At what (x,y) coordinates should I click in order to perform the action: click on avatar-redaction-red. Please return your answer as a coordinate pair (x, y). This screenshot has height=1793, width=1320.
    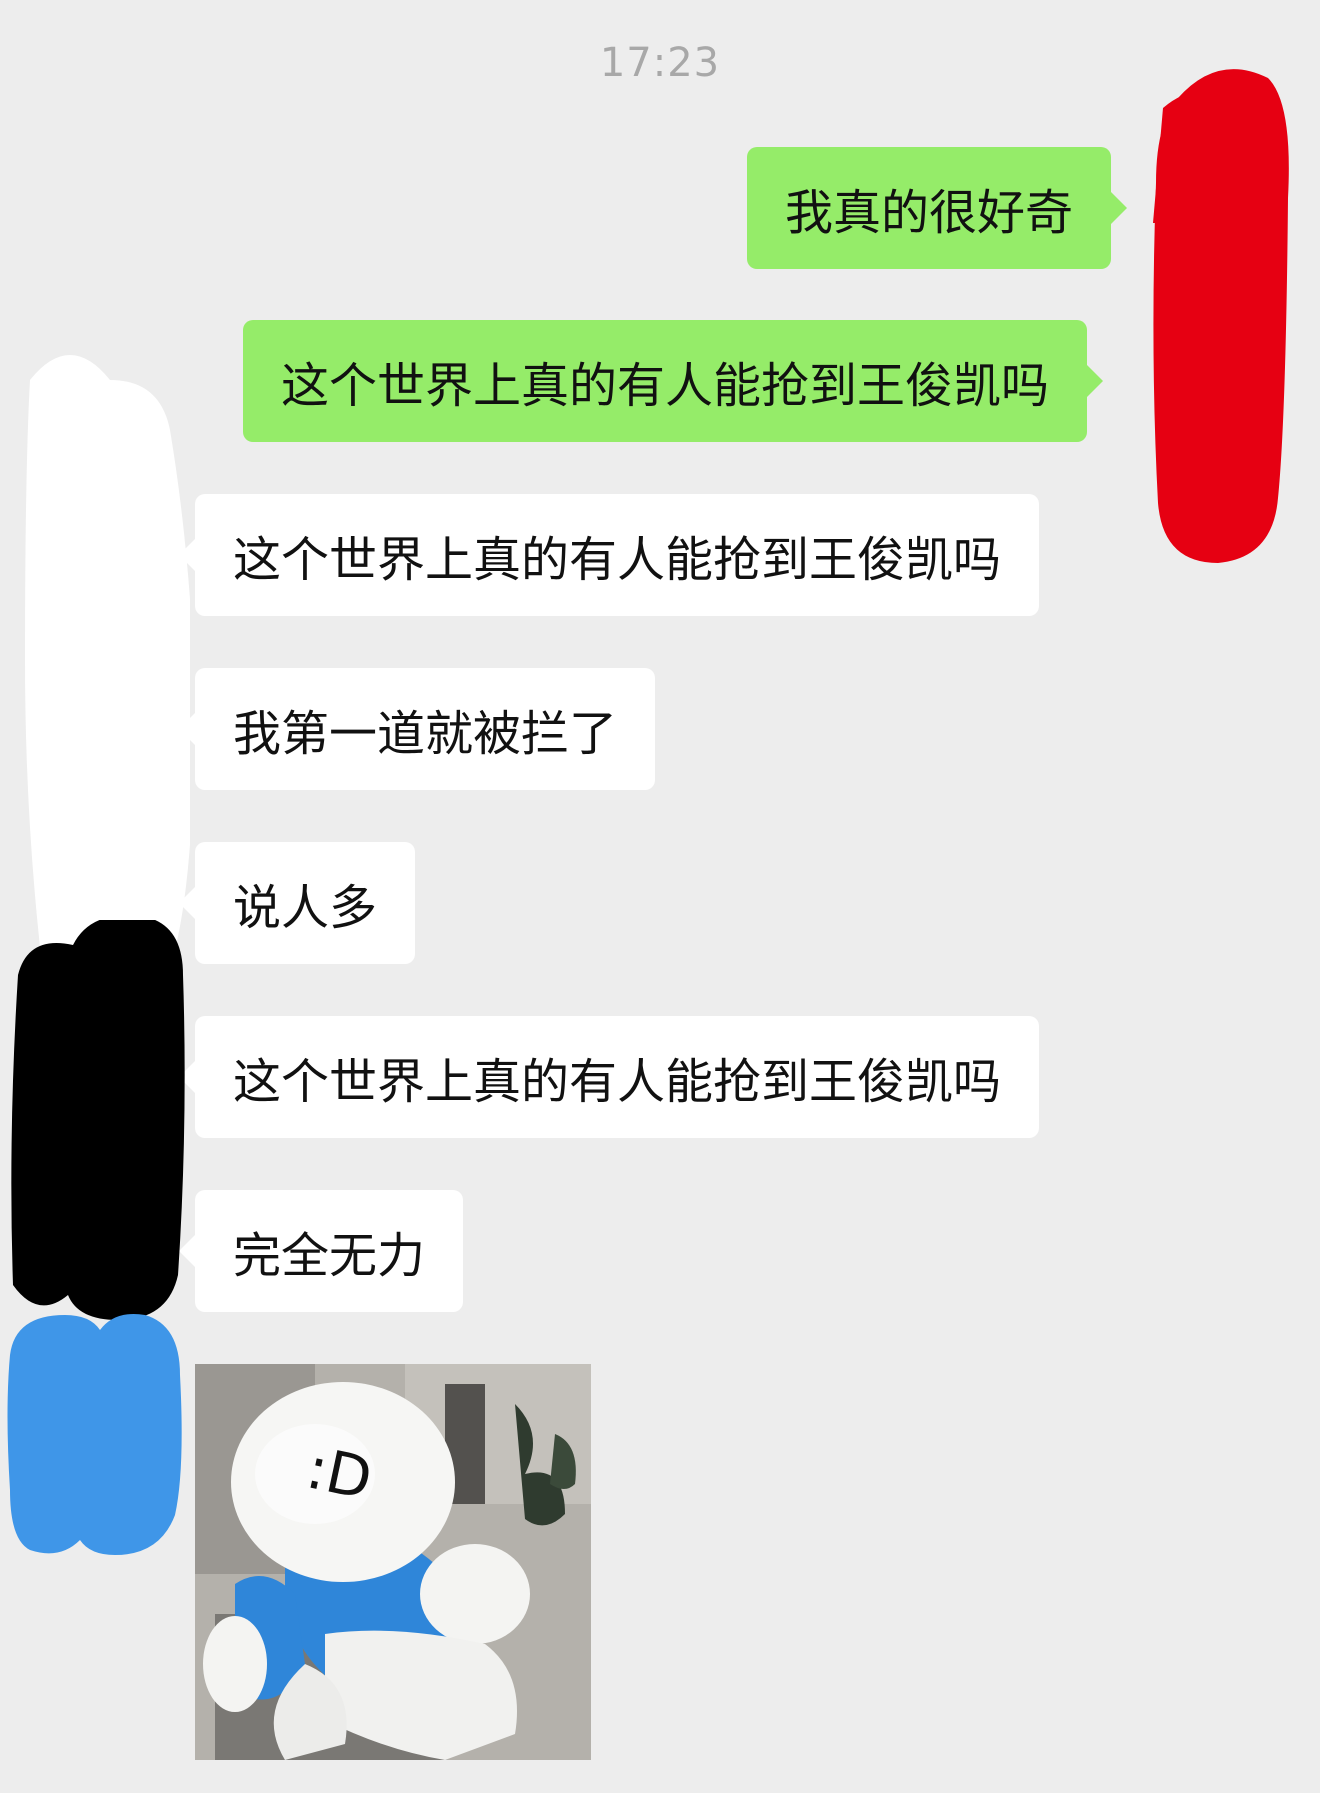
    Looking at the image, I should click on (1213, 311).